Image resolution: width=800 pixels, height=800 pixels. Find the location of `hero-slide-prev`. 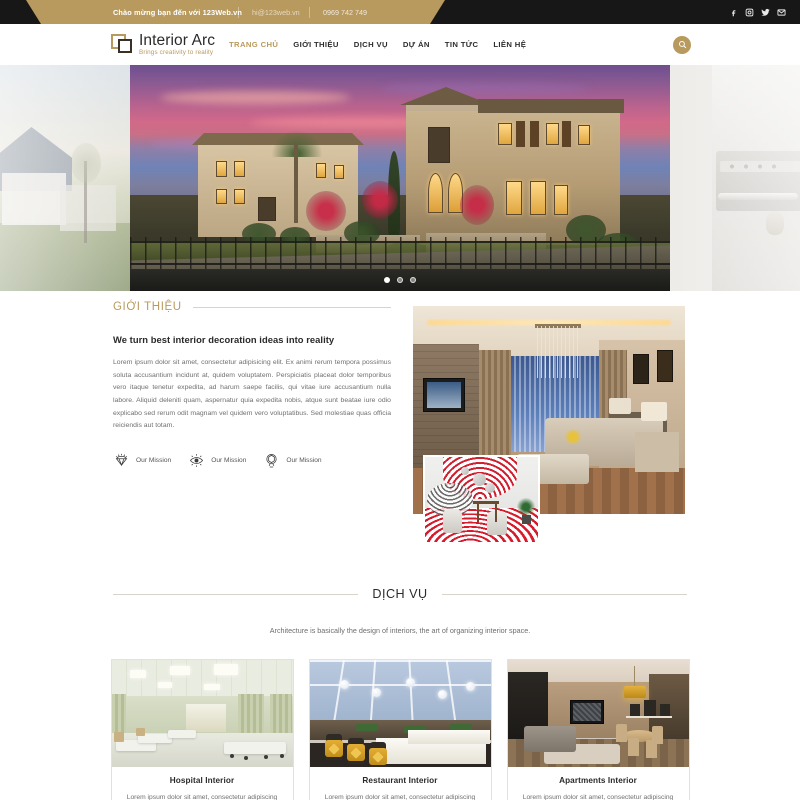

hero-slide-prev is located at coordinates (65, 178).